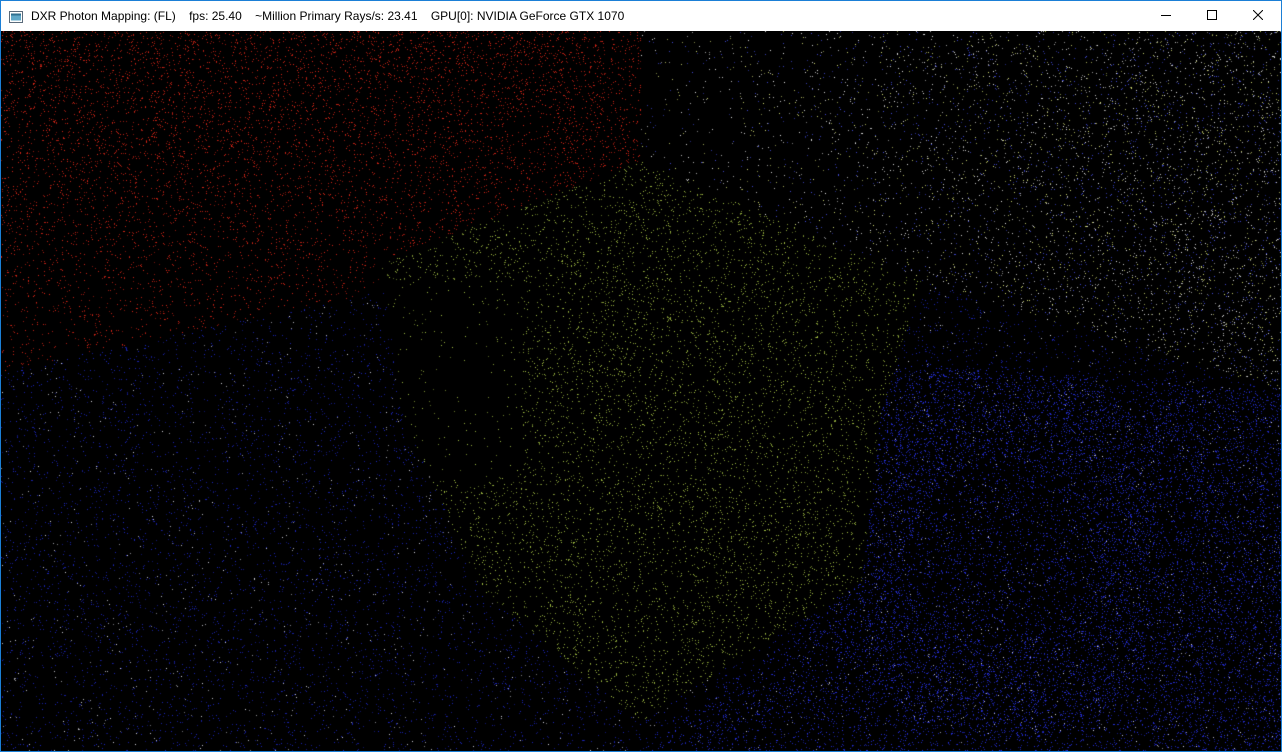  I want to click on close-icon, so click(1258, 16).